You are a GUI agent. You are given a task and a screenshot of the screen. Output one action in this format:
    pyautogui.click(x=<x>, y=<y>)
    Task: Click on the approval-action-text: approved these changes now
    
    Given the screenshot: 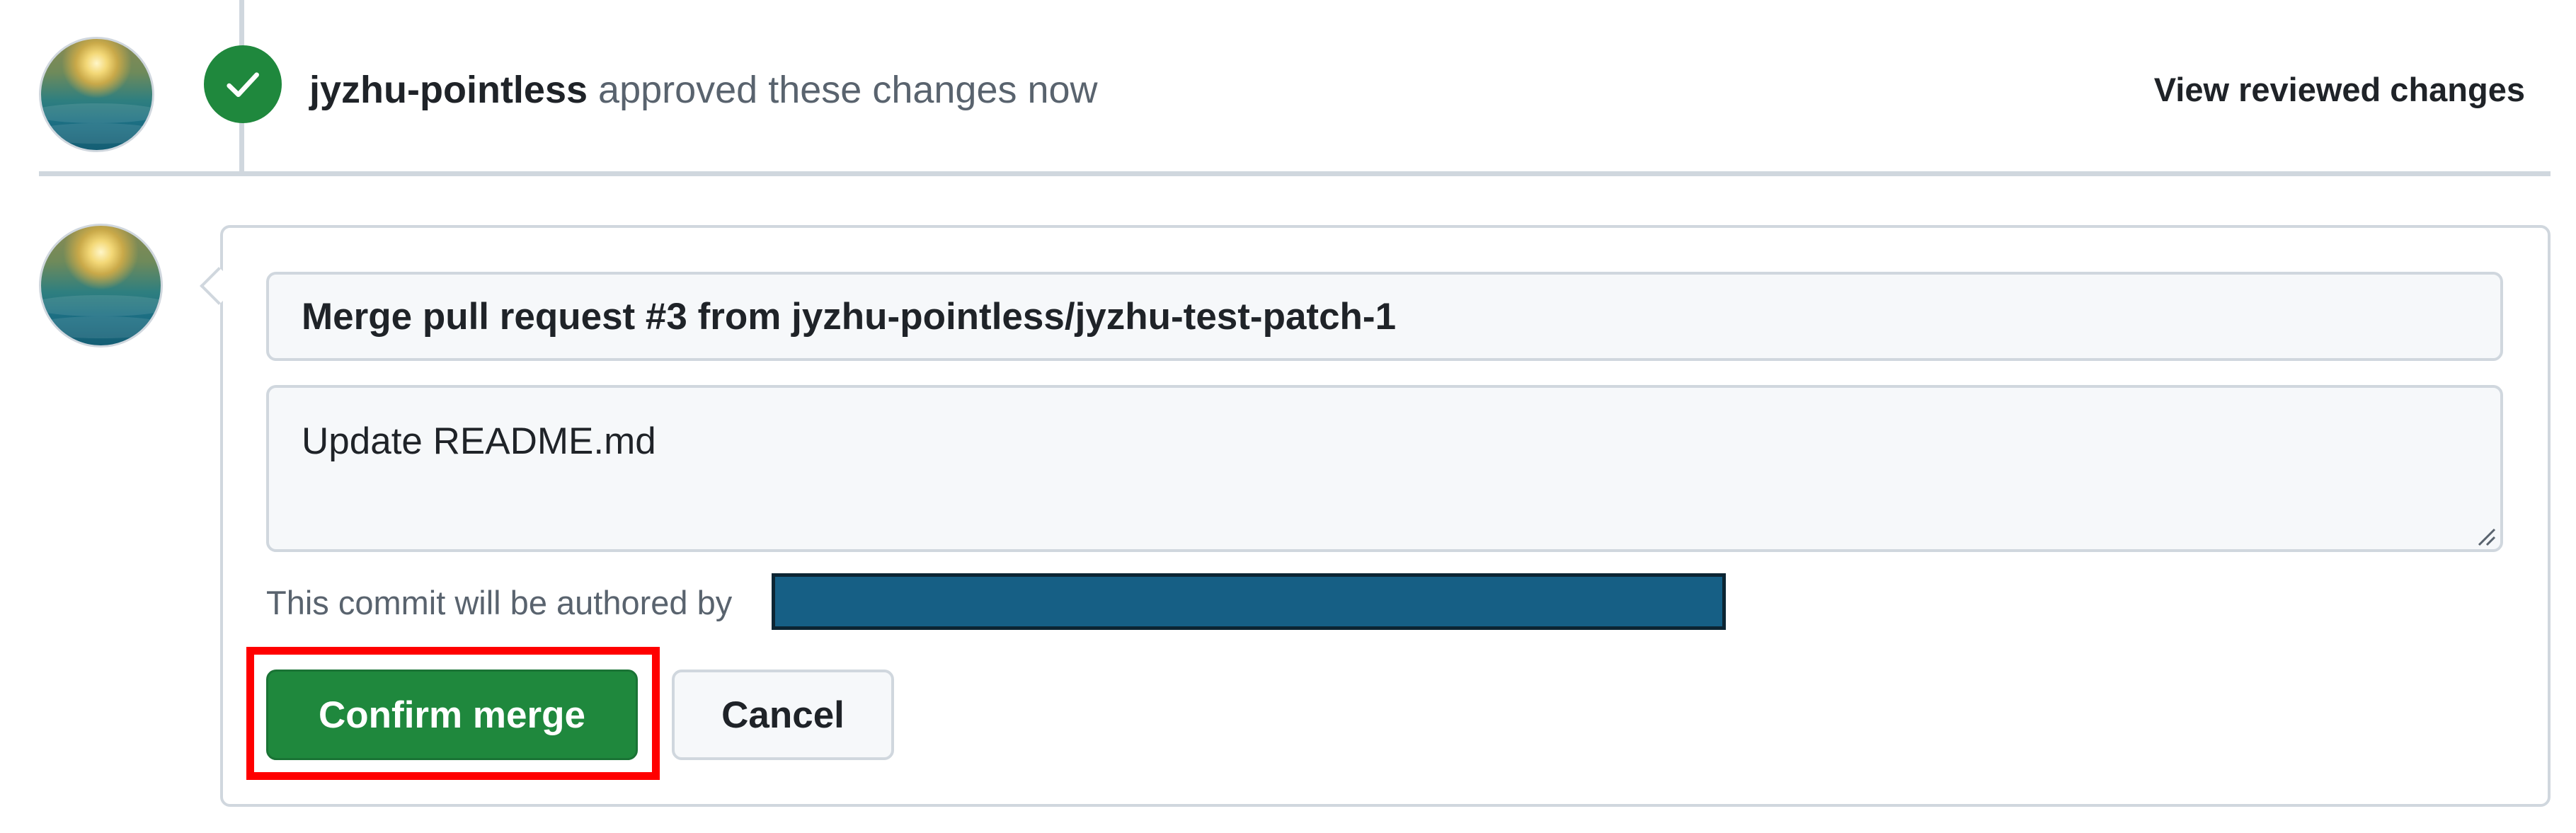 What is the action you would take?
    pyautogui.click(x=843, y=90)
    